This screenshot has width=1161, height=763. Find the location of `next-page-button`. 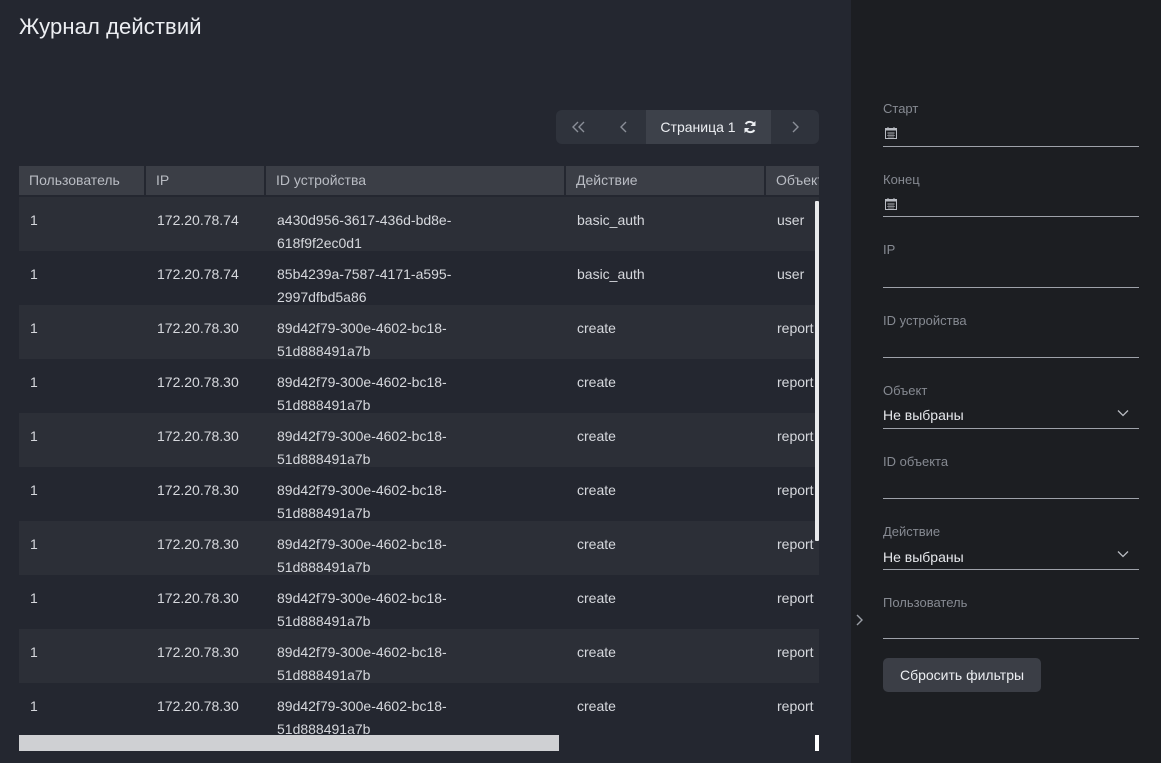

next-page-button is located at coordinates (794, 127).